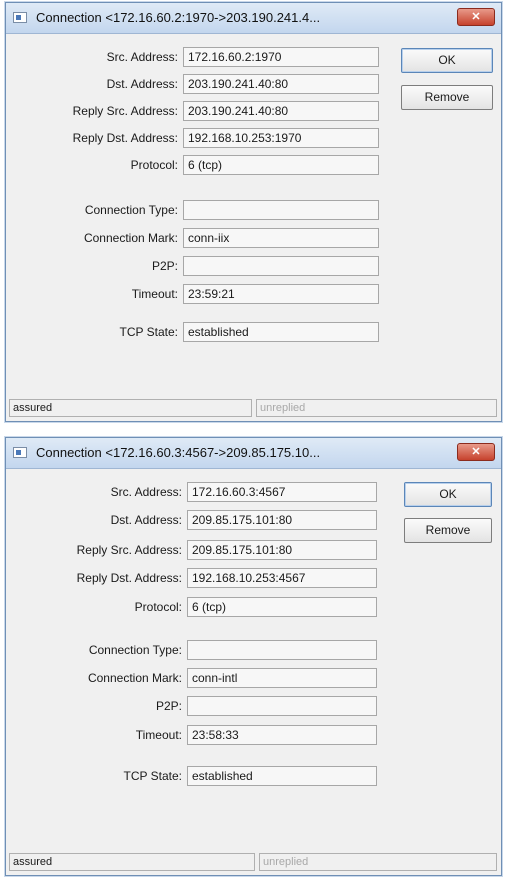 The image size is (510, 881). I want to click on reply-dst-address-field: 192.168.10.253:4567, so click(282, 578).